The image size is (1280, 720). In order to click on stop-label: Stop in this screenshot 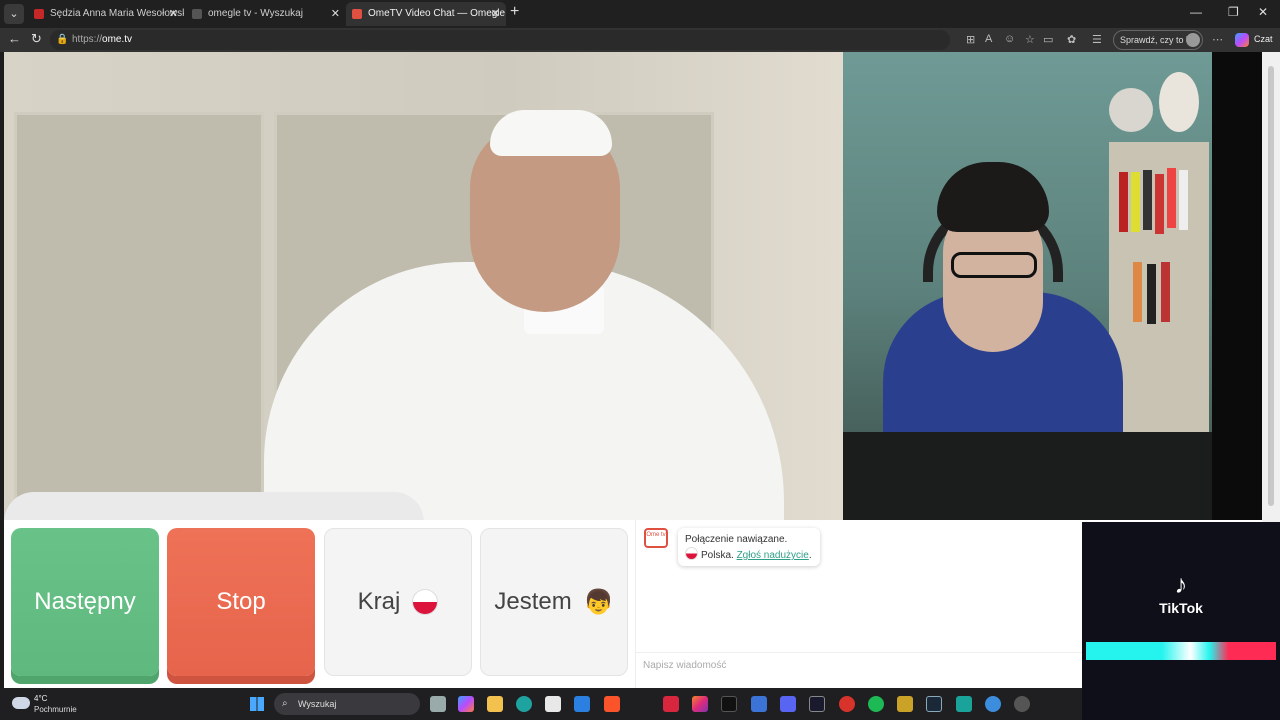, I will do `click(241, 601)`.